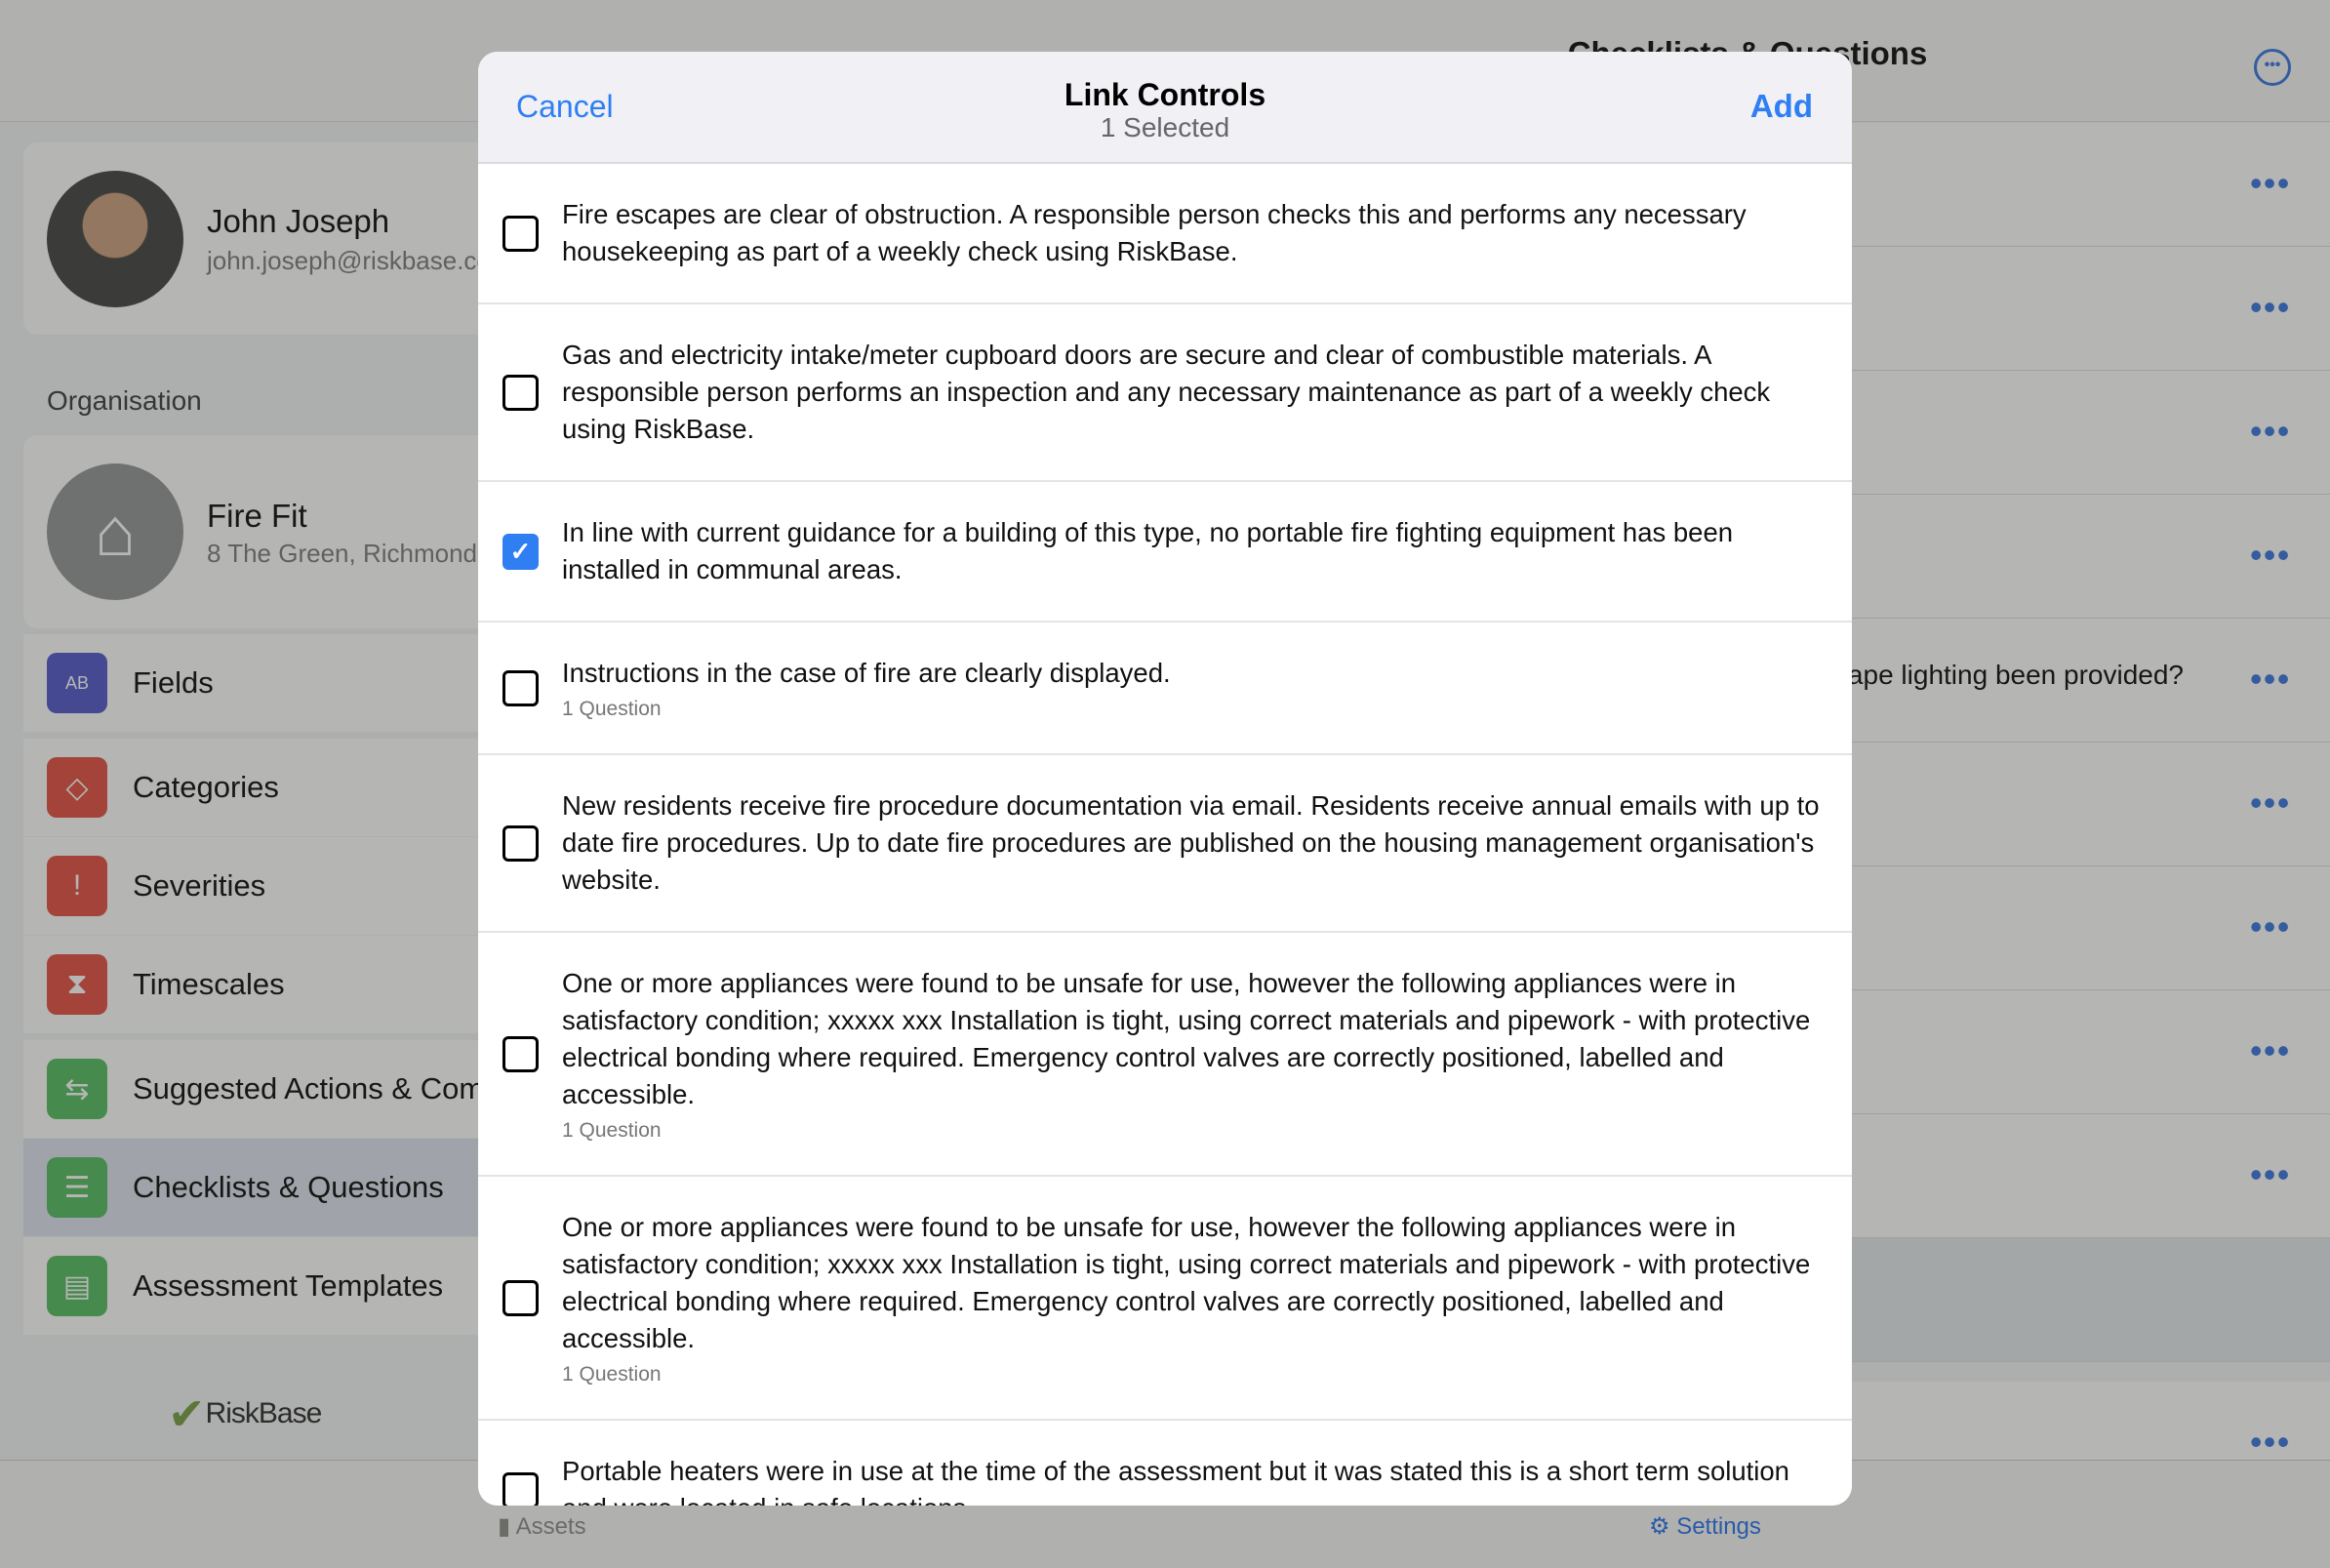 This screenshot has height=1568, width=2330. I want to click on tab-settings: ⚙ Settings, so click(1705, 1526).